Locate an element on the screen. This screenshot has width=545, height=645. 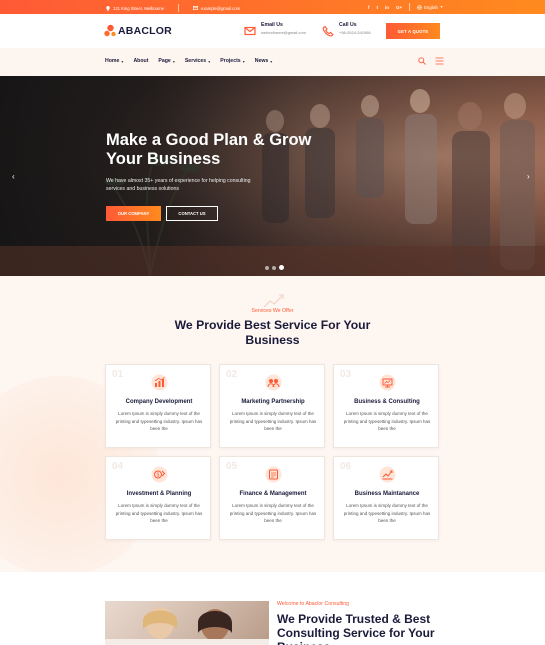
nav-item-services: Services ▾ is located at coordinates (197, 61).